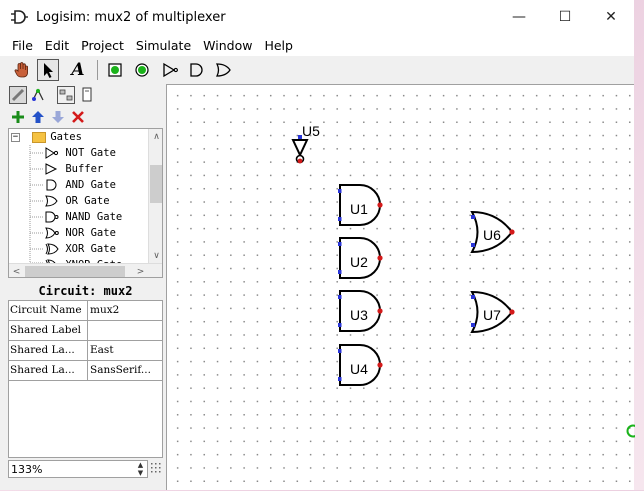 The image size is (644, 491). I want to click on and-gate-u2: U2, so click(360, 258).